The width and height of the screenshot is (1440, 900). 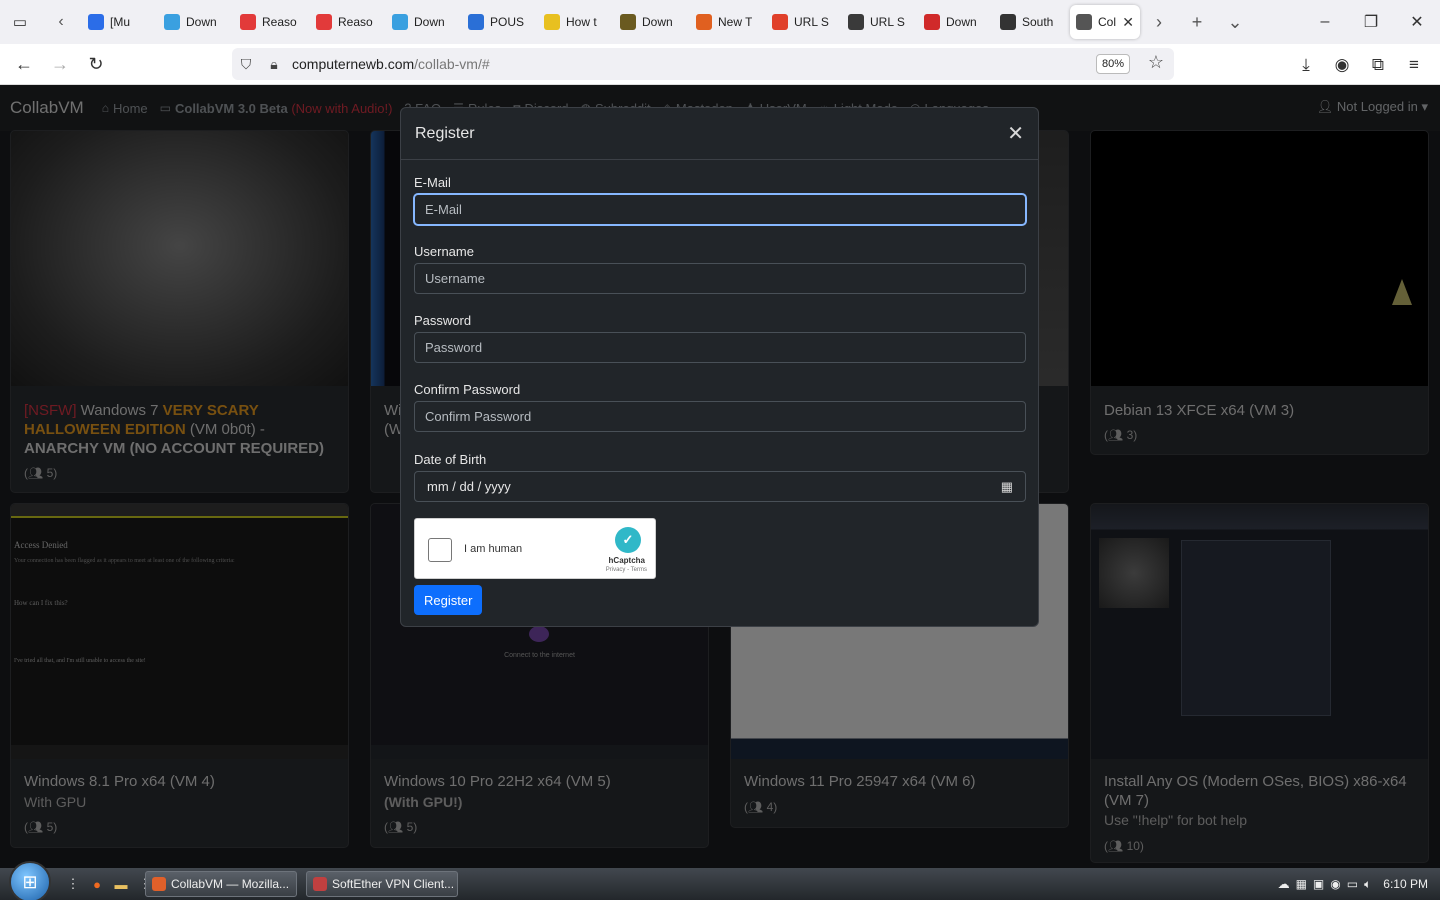 What do you see at coordinates (1306, 64) in the screenshot?
I see `downloads-icon: ⤓` at bounding box center [1306, 64].